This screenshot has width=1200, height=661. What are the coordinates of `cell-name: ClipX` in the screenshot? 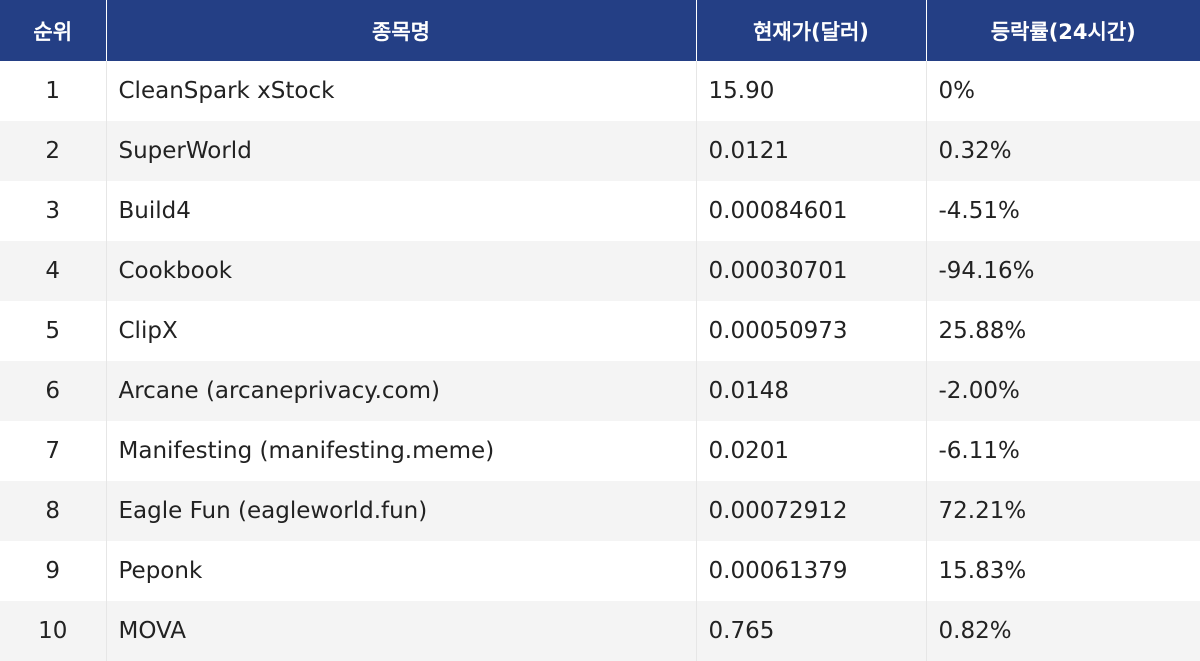 It's located at (401, 331).